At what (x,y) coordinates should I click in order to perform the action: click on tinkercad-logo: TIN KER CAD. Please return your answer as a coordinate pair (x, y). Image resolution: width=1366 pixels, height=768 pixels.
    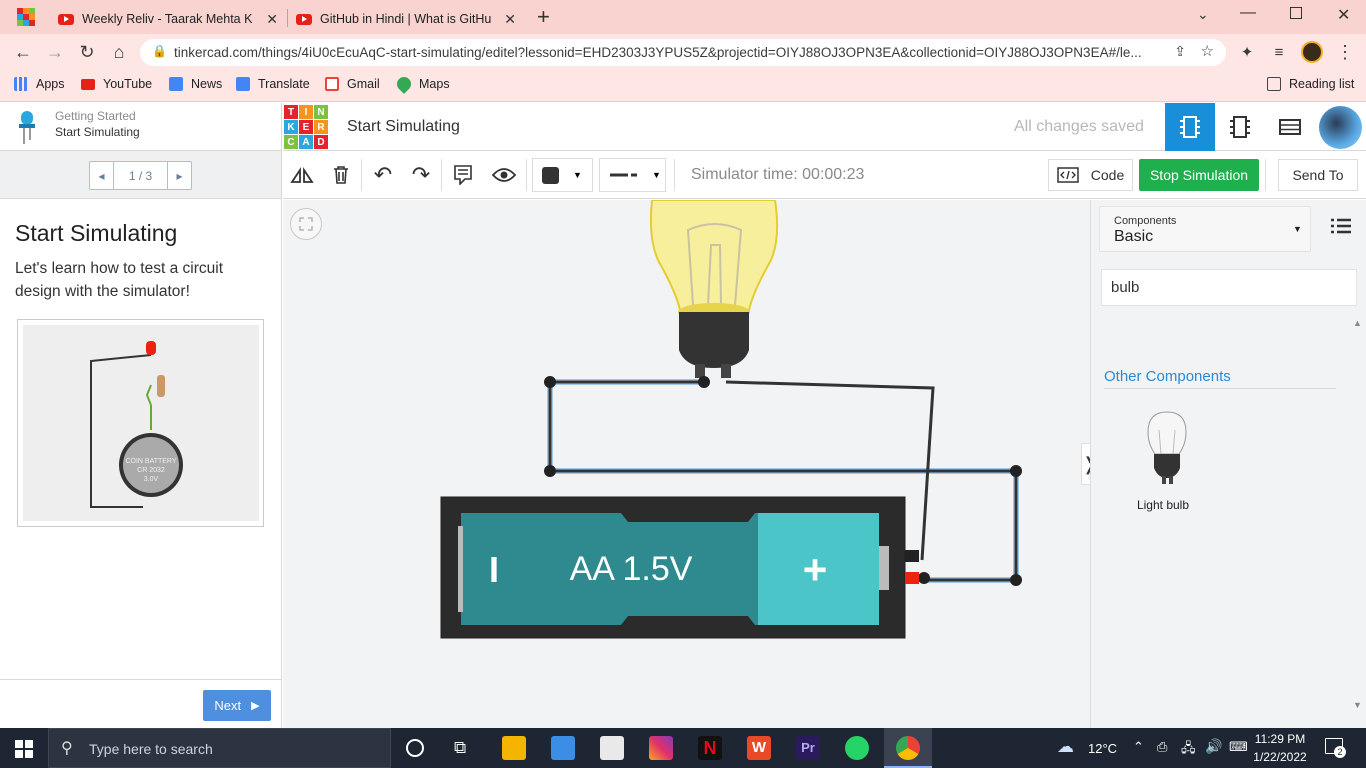
    Looking at the image, I should click on (306, 127).